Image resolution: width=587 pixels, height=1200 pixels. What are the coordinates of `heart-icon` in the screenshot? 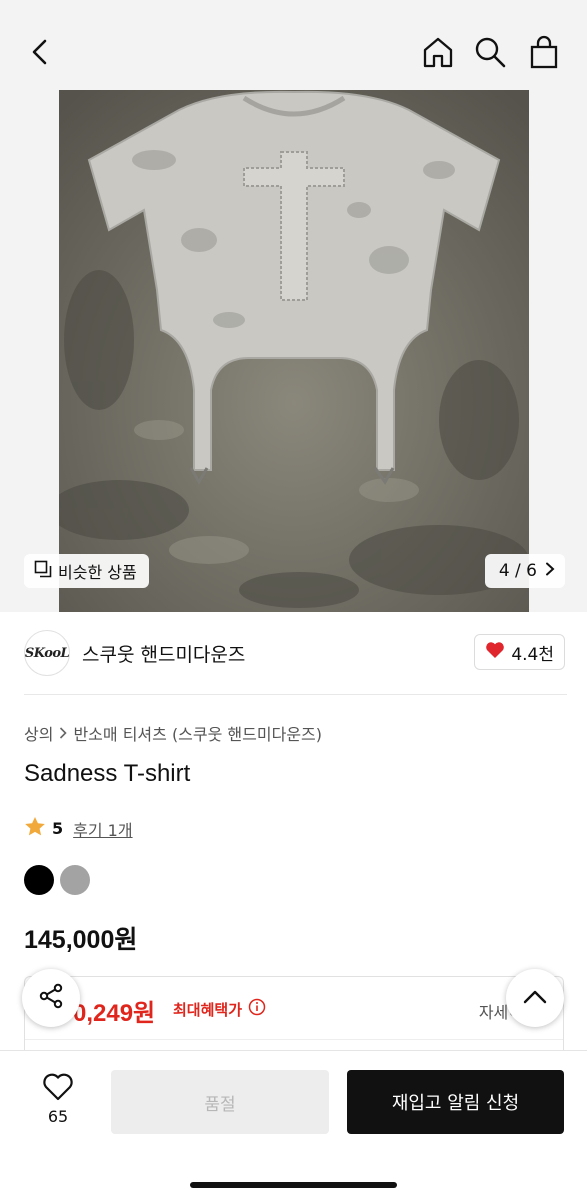 It's located at (495, 652).